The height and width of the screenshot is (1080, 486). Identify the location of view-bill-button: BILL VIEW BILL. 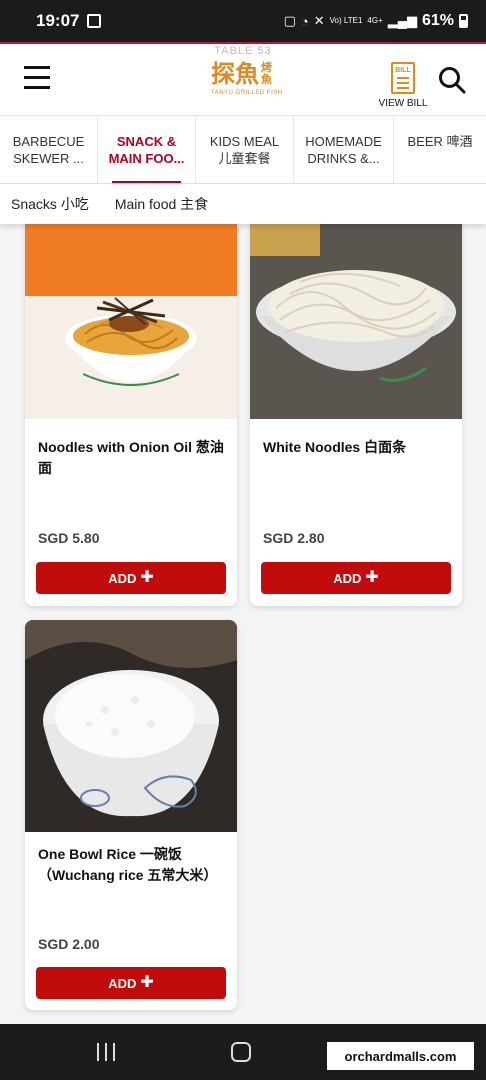
(403, 85).